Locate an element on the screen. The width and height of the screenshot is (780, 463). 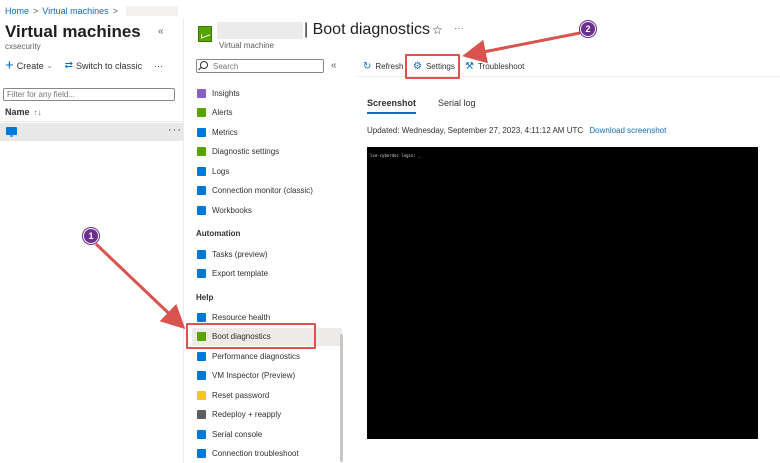
callout-badge-two: 2 is located at coordinates (588, 29).